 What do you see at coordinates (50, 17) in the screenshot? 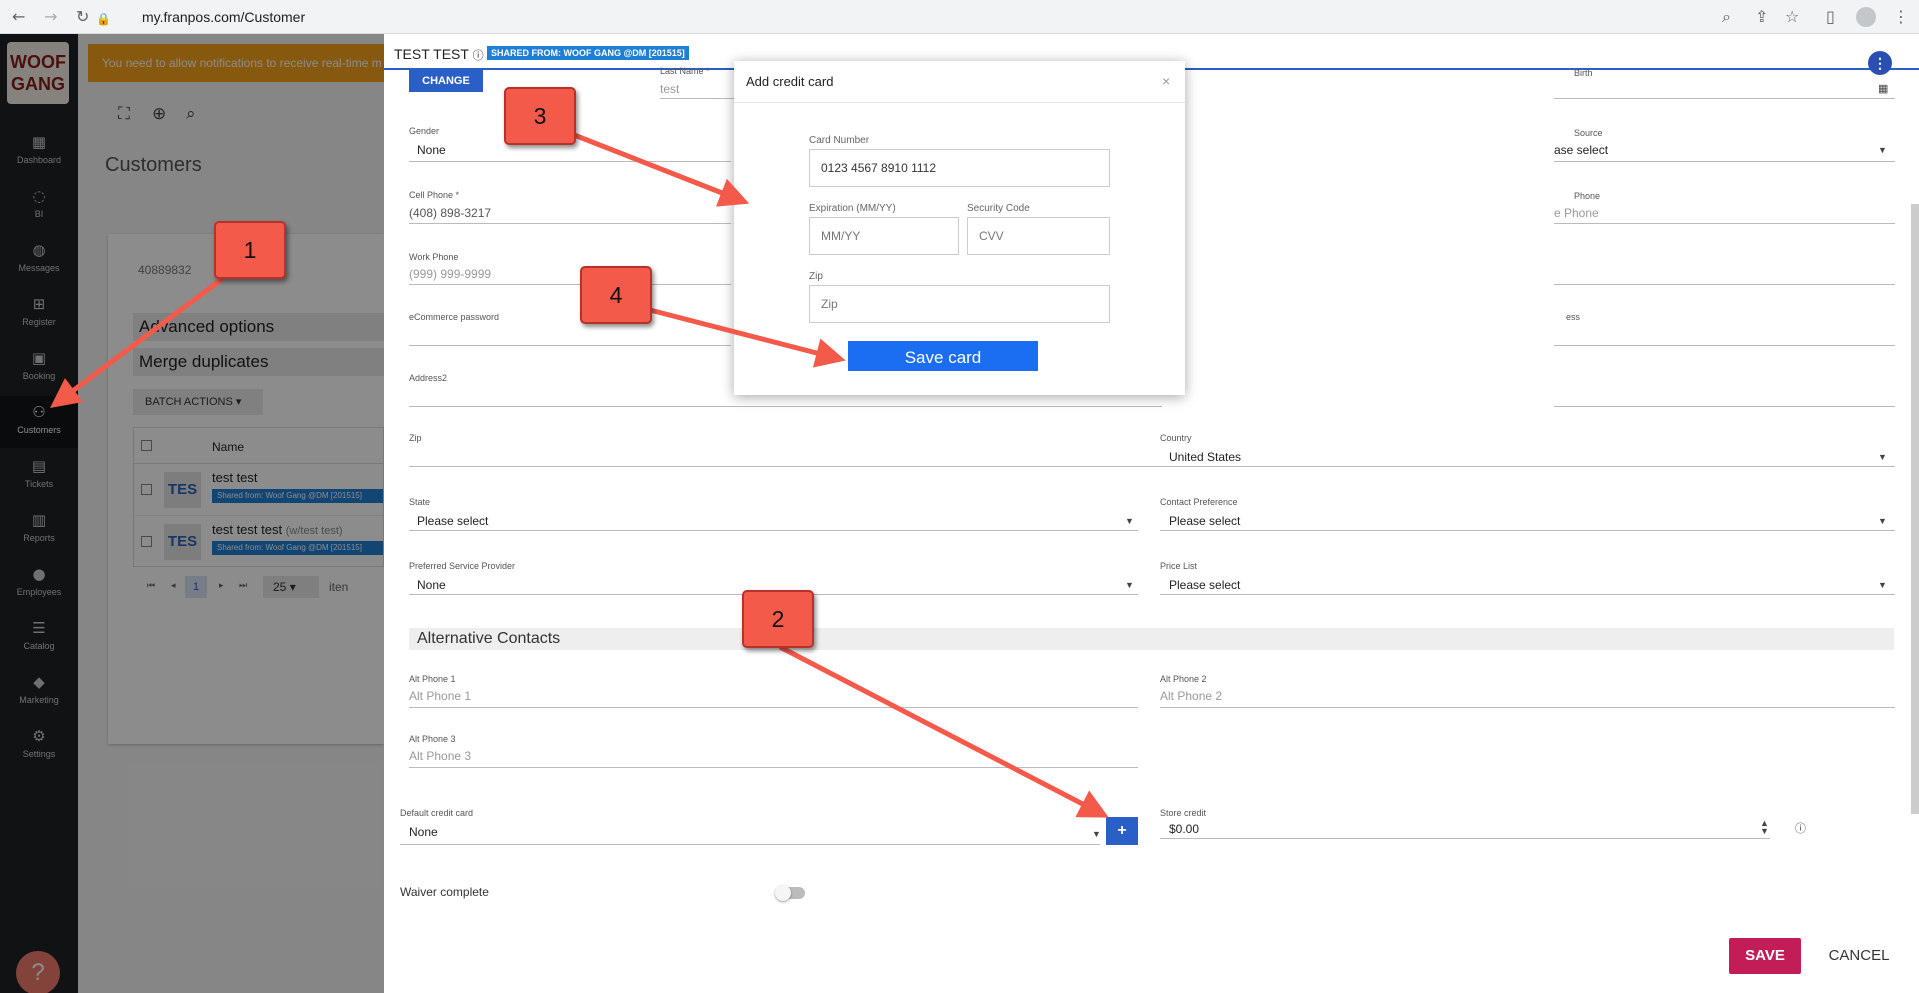
I see `forward-icon: →` at bounding box center [50, 17].